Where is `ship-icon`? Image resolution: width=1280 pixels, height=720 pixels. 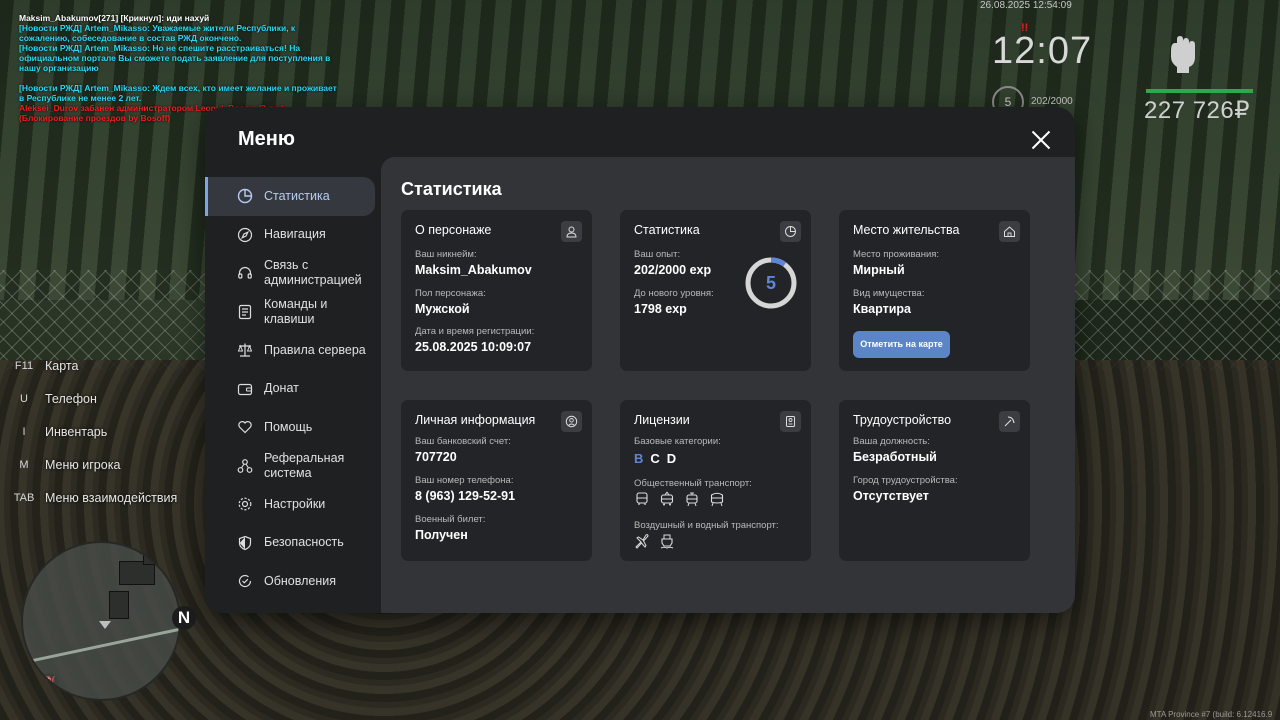 ship-icon is located at coordinates (667, 541).